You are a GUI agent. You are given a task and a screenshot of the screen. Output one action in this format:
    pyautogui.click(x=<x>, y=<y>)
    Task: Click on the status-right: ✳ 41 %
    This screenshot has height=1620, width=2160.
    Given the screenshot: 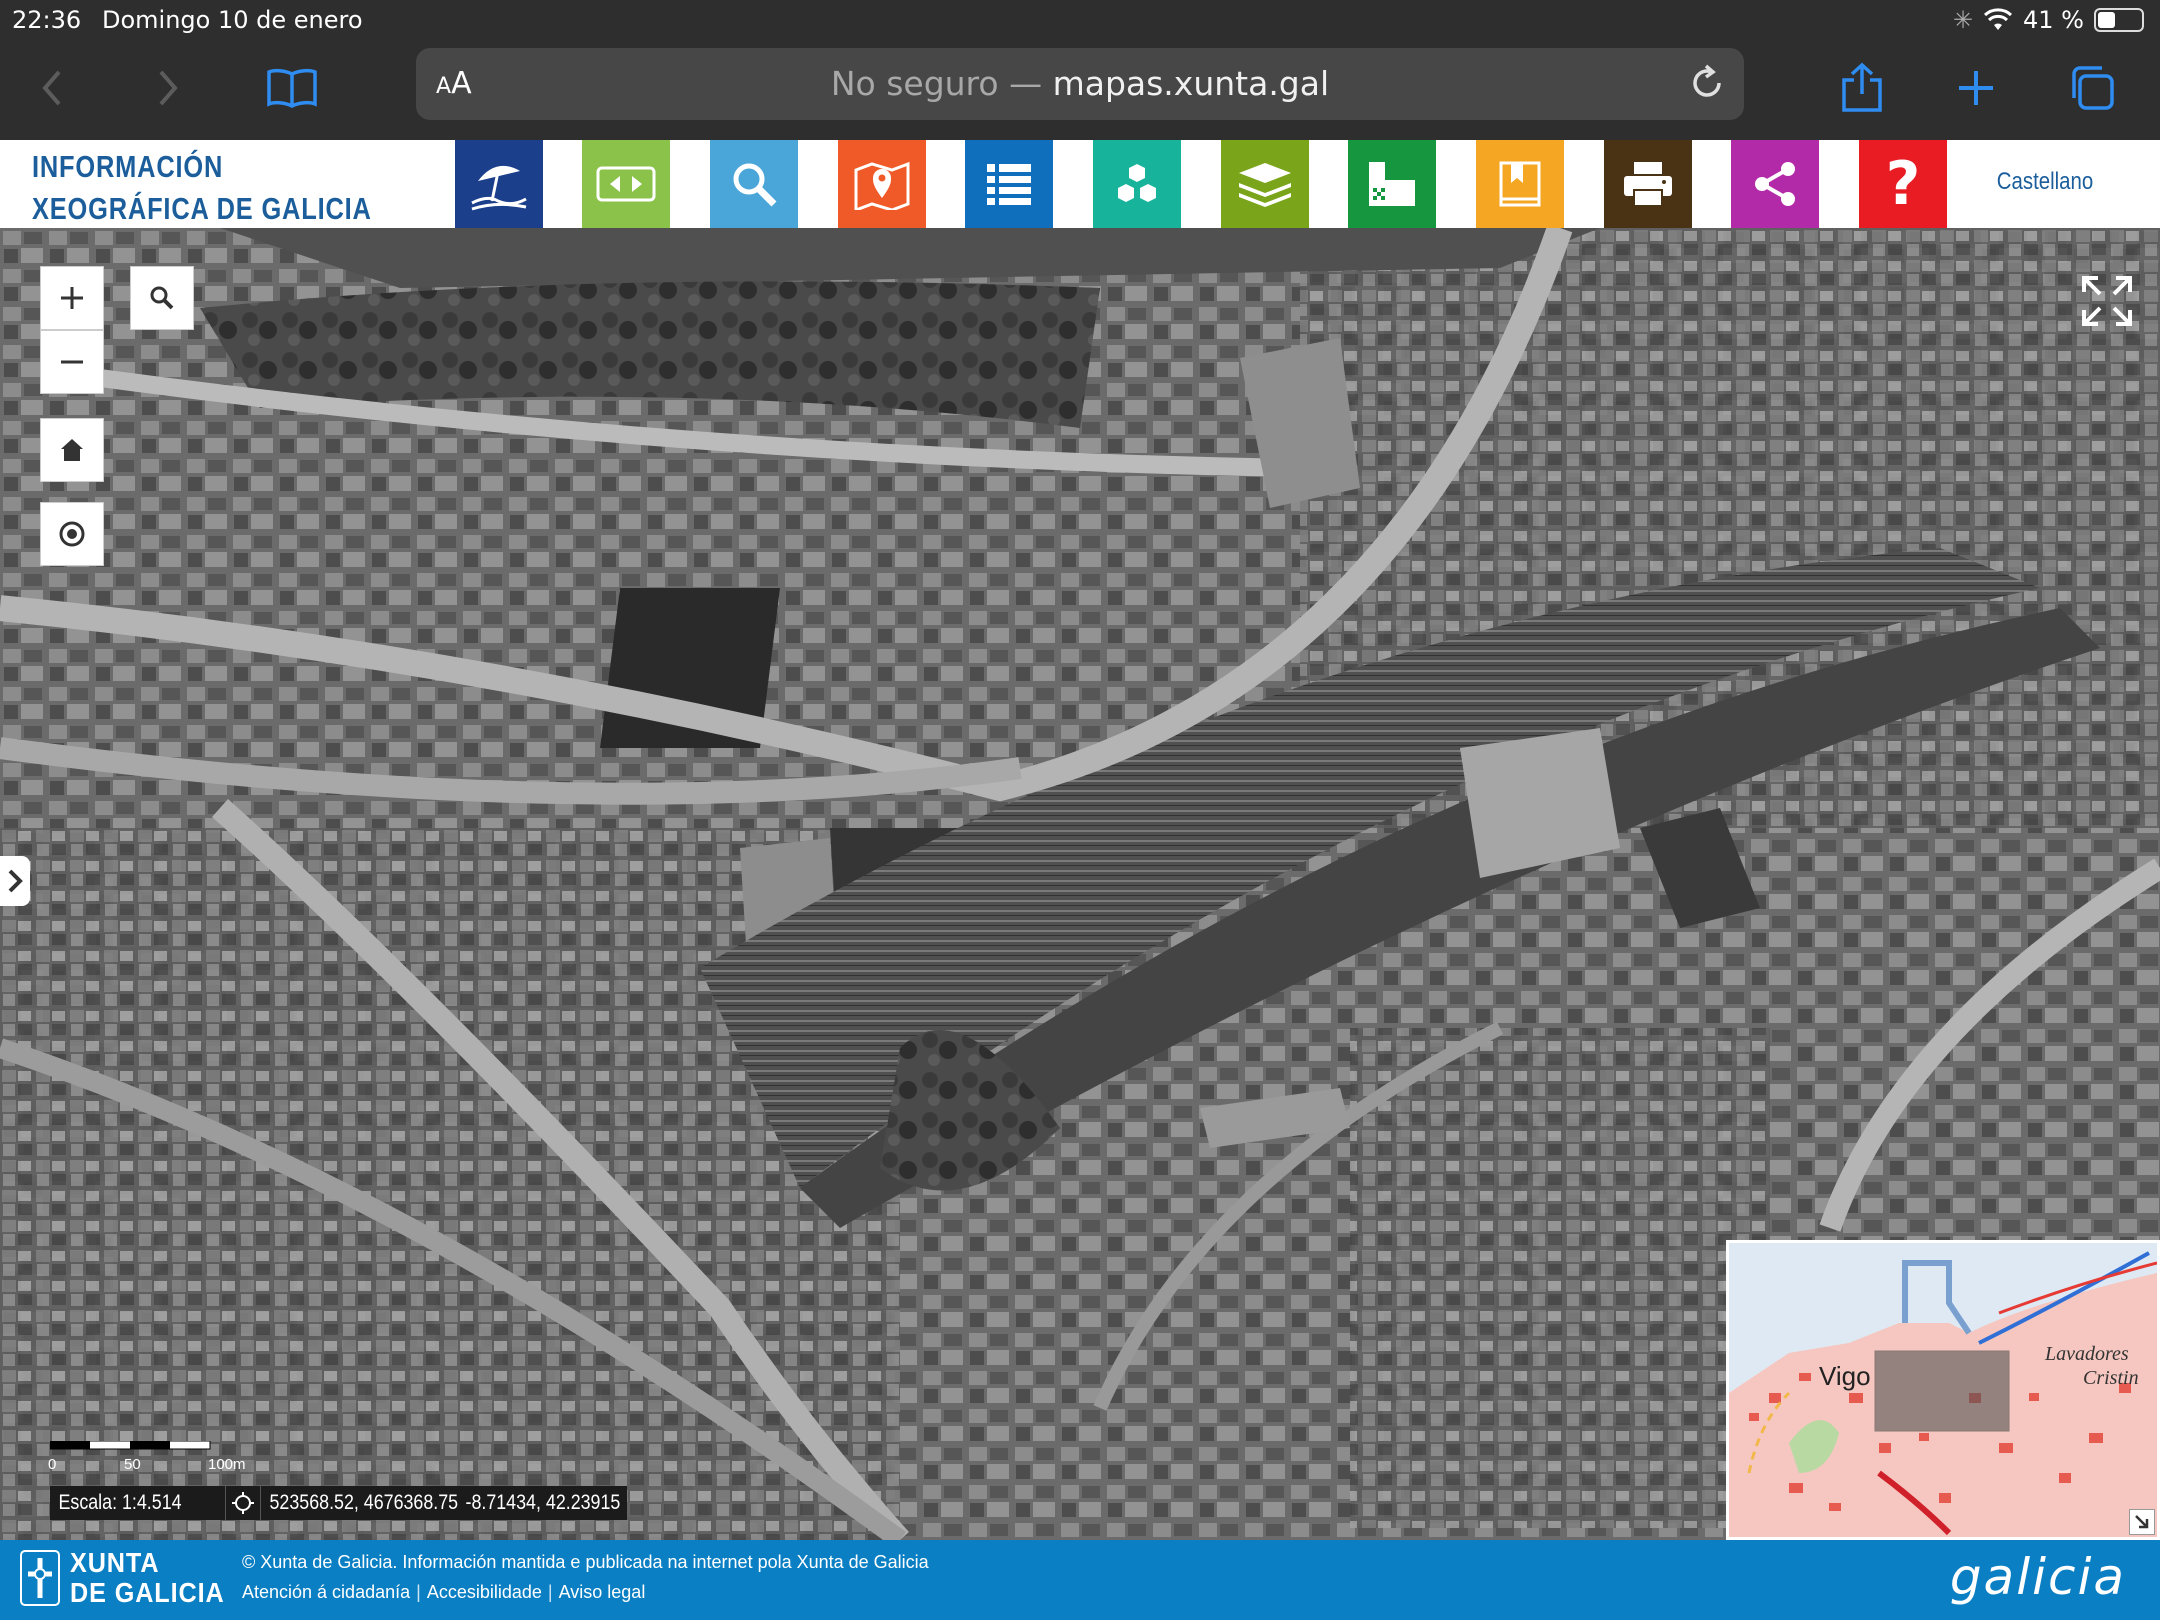 What is the action you would take?
    pyautogui.click(x=2048, y=20)
    